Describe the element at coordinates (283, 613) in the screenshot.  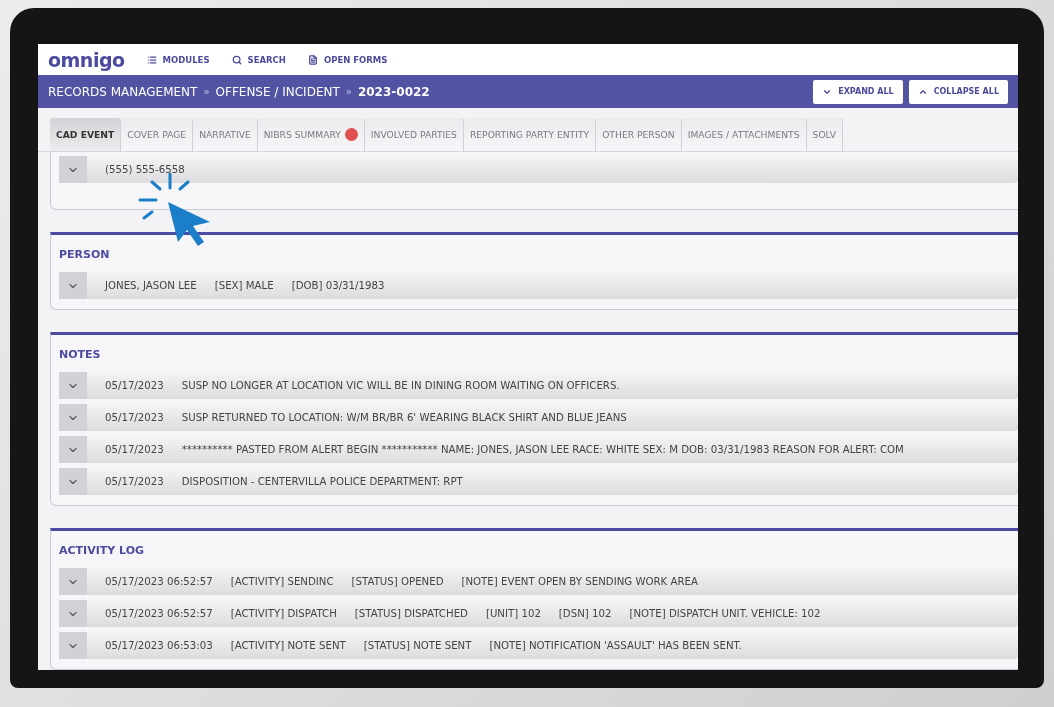
I see `record-field: [ACTIVITY] DISPATCH` at that location.